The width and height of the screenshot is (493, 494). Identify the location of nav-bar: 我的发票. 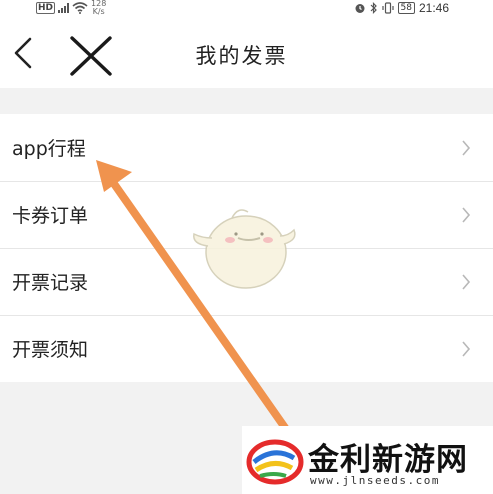
(246, 52).